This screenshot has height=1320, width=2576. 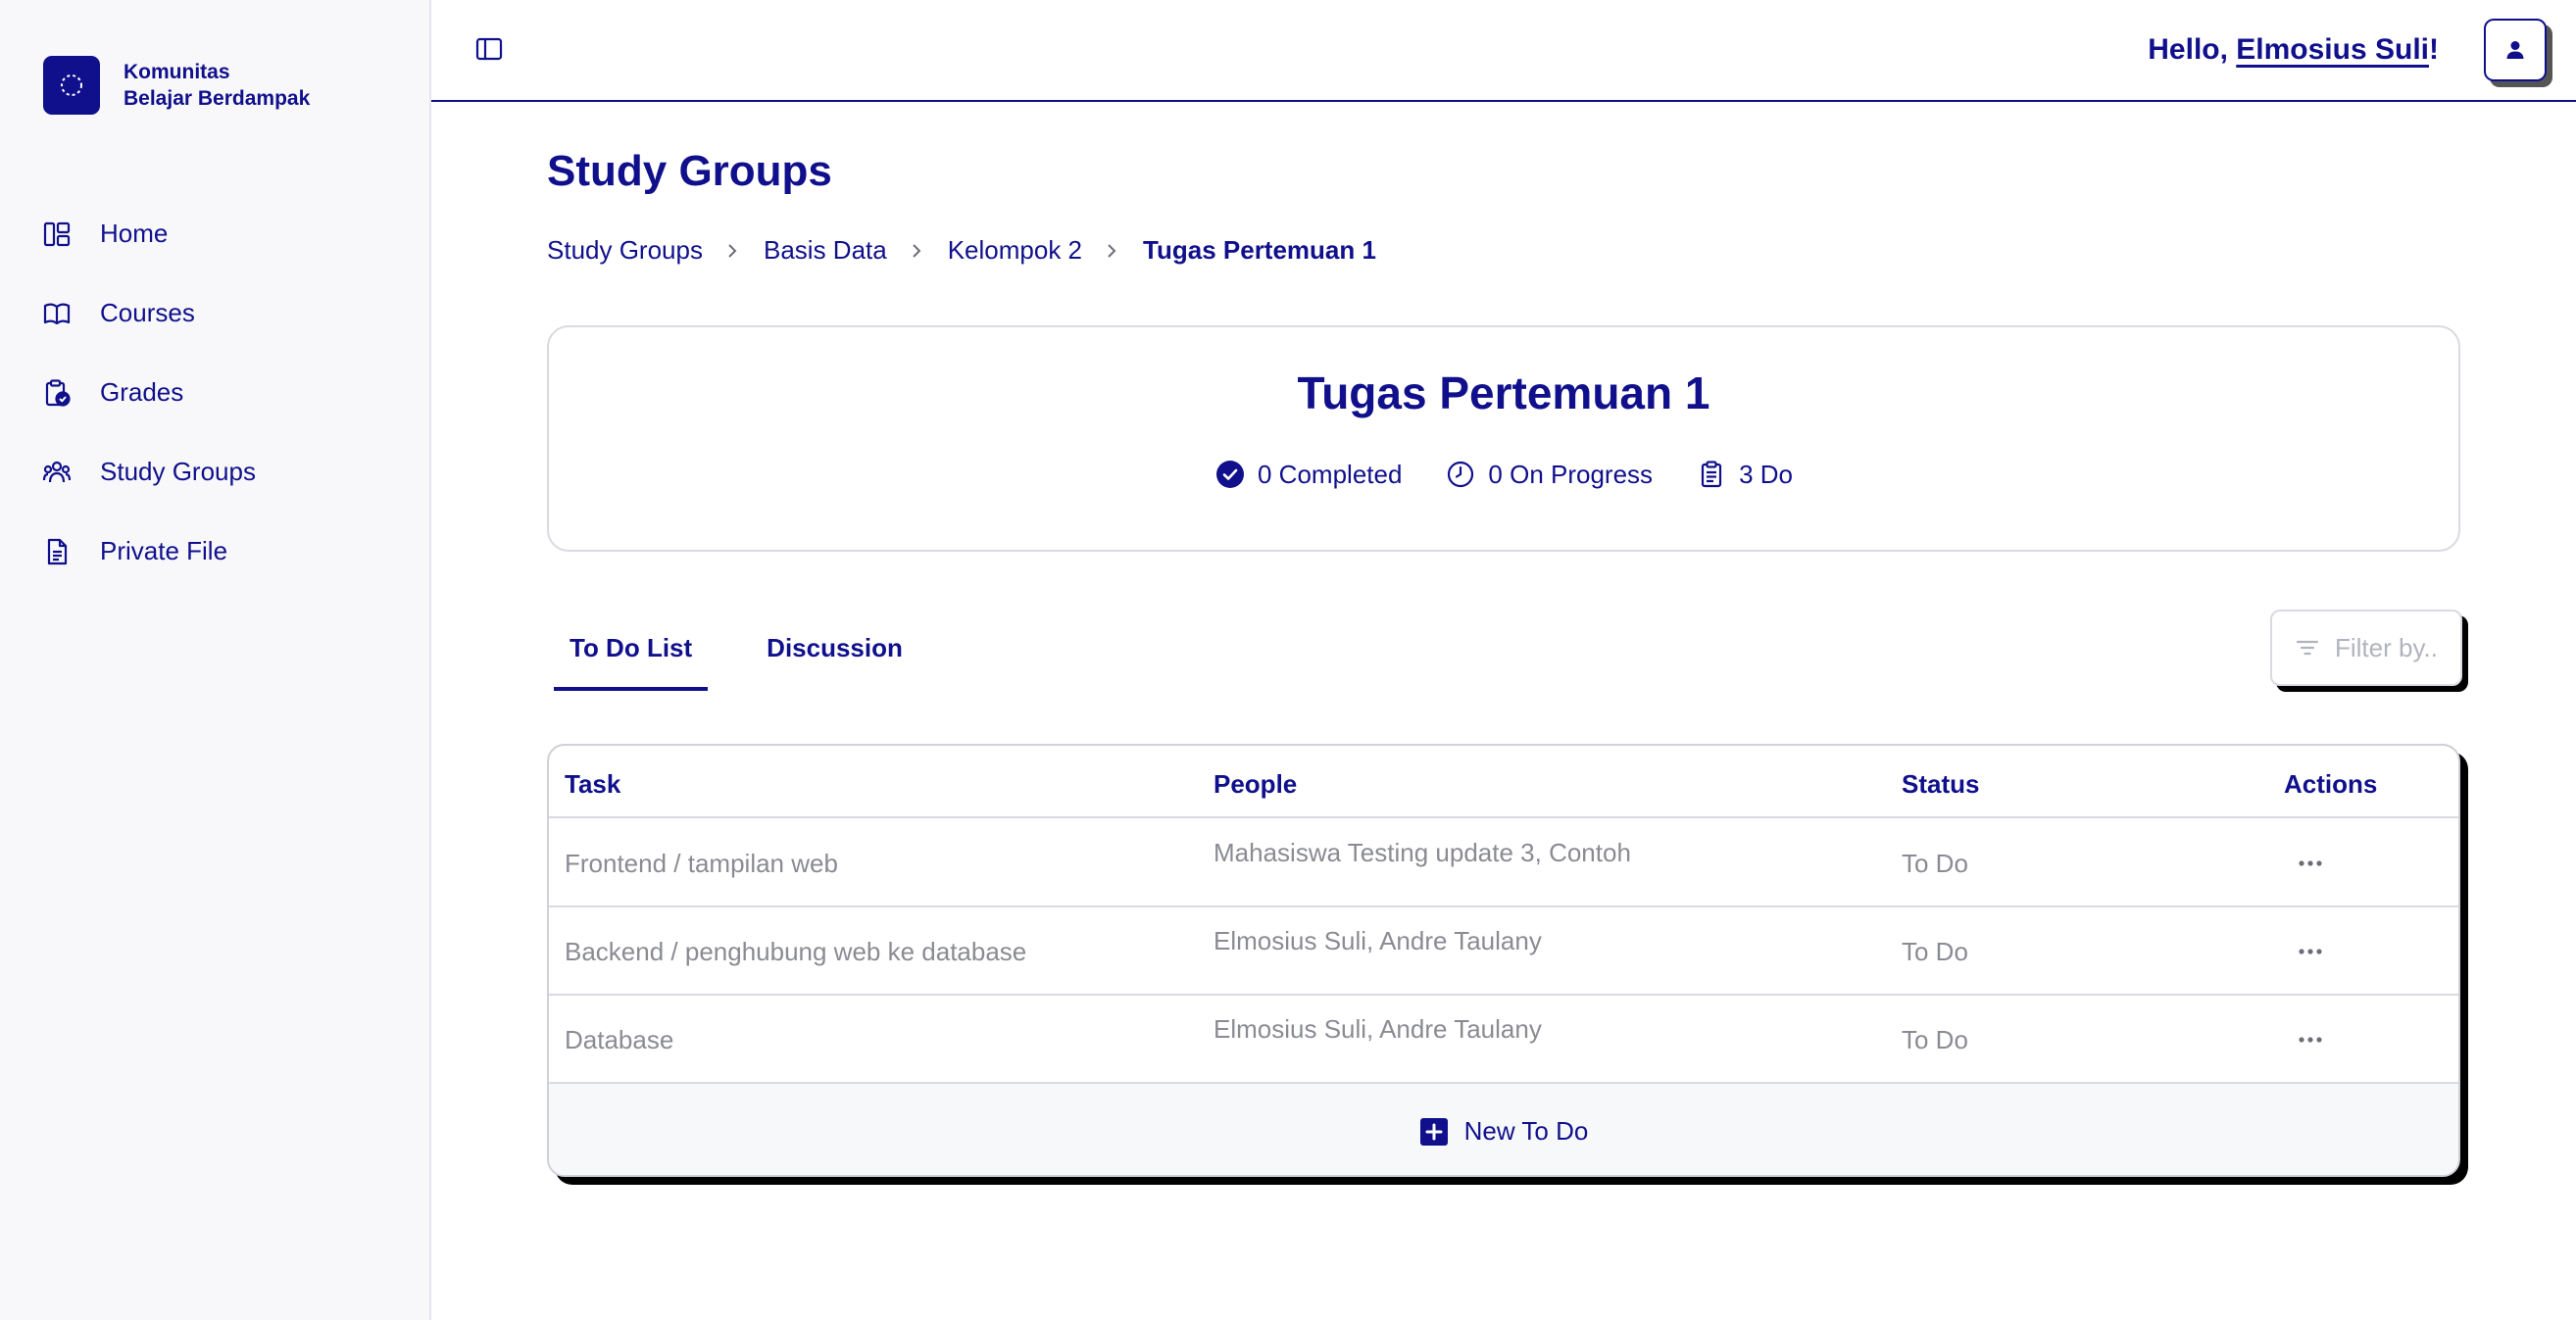 What do you see at coordinates (142, 392) in the screenshot?
I see `sidebar-item-label: Grades` at bounding box center [142, 392].